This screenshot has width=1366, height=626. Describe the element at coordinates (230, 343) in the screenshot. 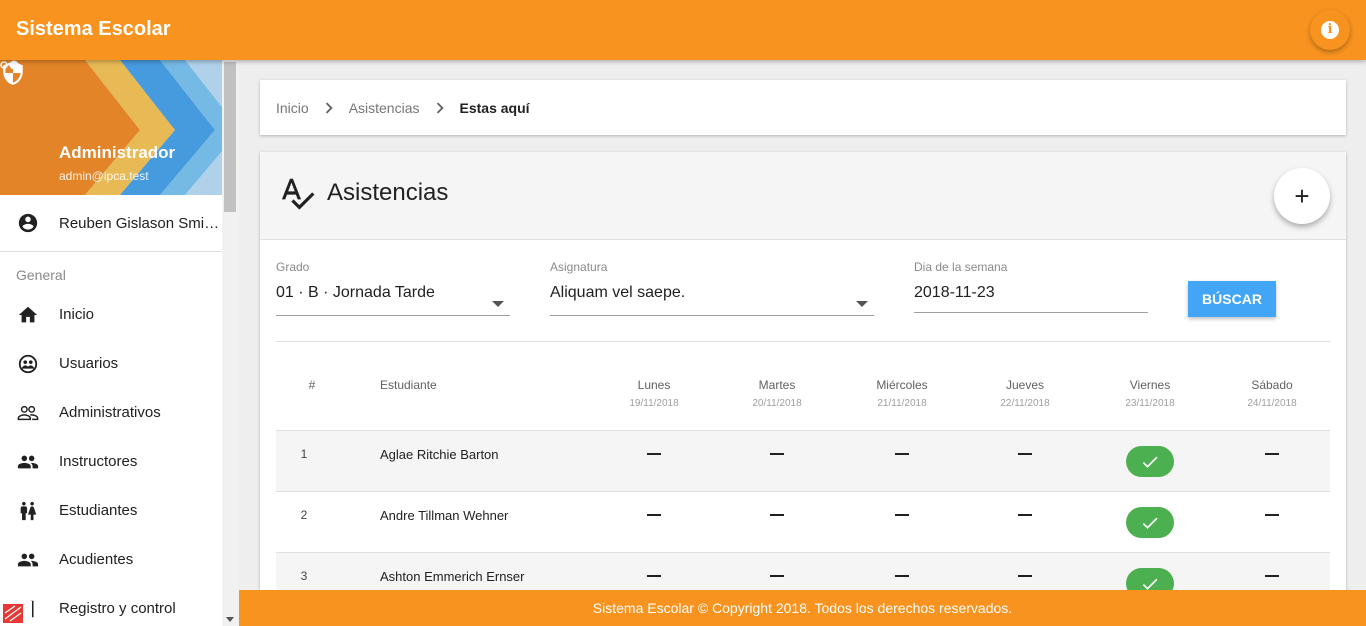

I see `sidebar-scrollbar` at that location.